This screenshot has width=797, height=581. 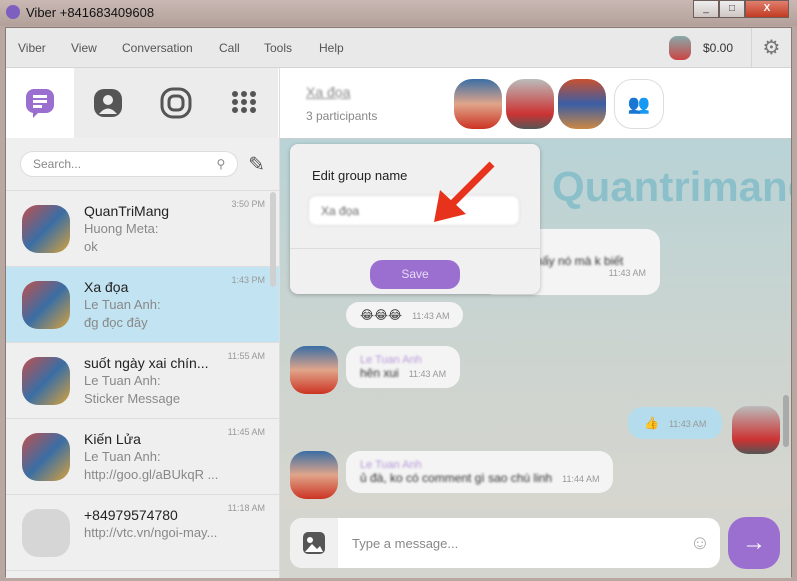 I want to click on balance: $0.00, so click(x=717, y=48).